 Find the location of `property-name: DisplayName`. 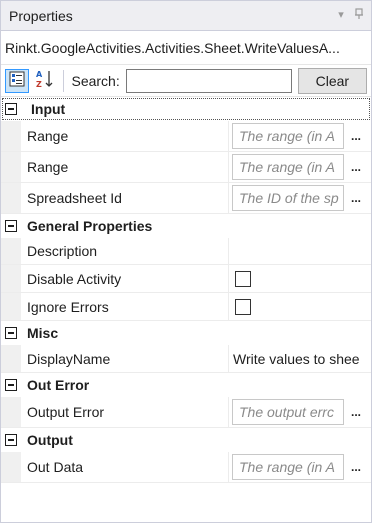

property-name: DisplayName is located at coordinates (125, 358).